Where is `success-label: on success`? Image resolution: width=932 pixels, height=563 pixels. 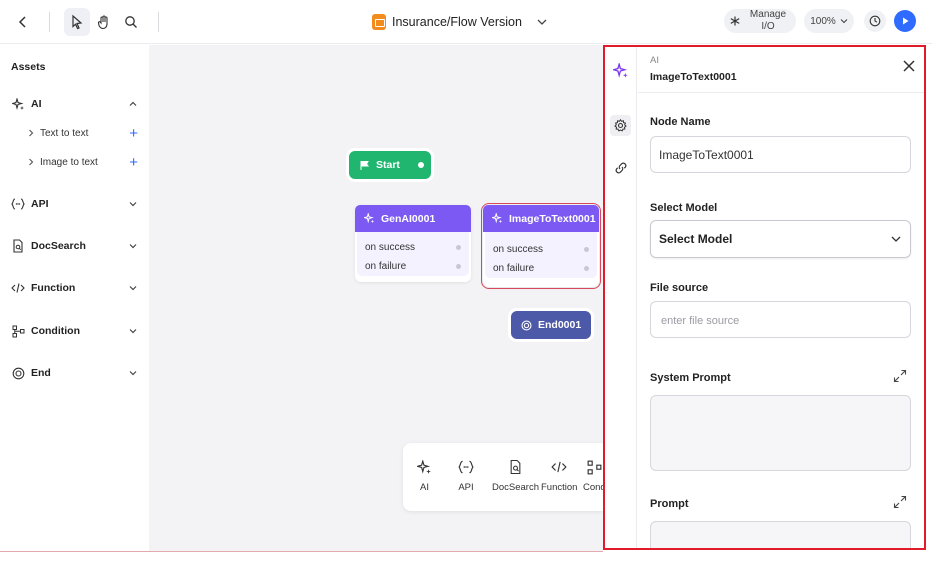 success-label: on success is located at coordinates (518, 249).